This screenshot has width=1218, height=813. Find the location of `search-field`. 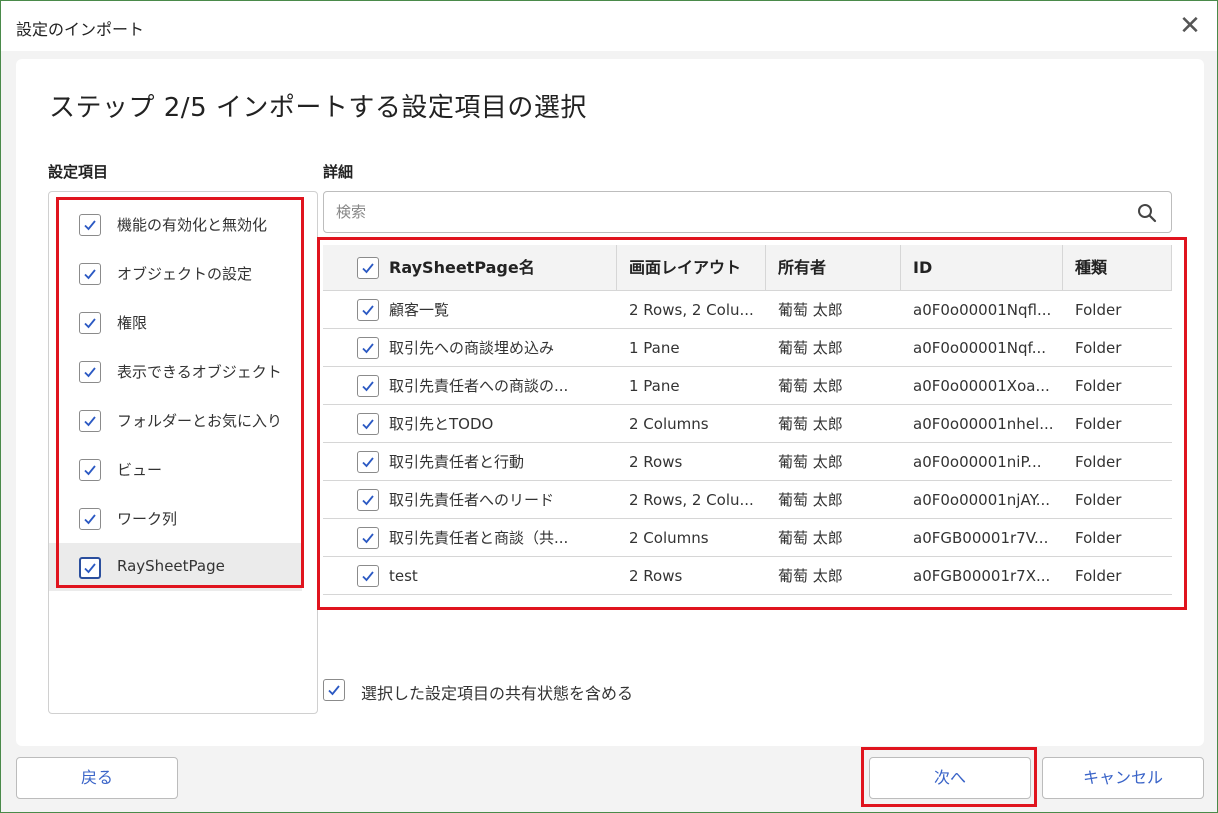

search-field is located at coordinates (747, 212).